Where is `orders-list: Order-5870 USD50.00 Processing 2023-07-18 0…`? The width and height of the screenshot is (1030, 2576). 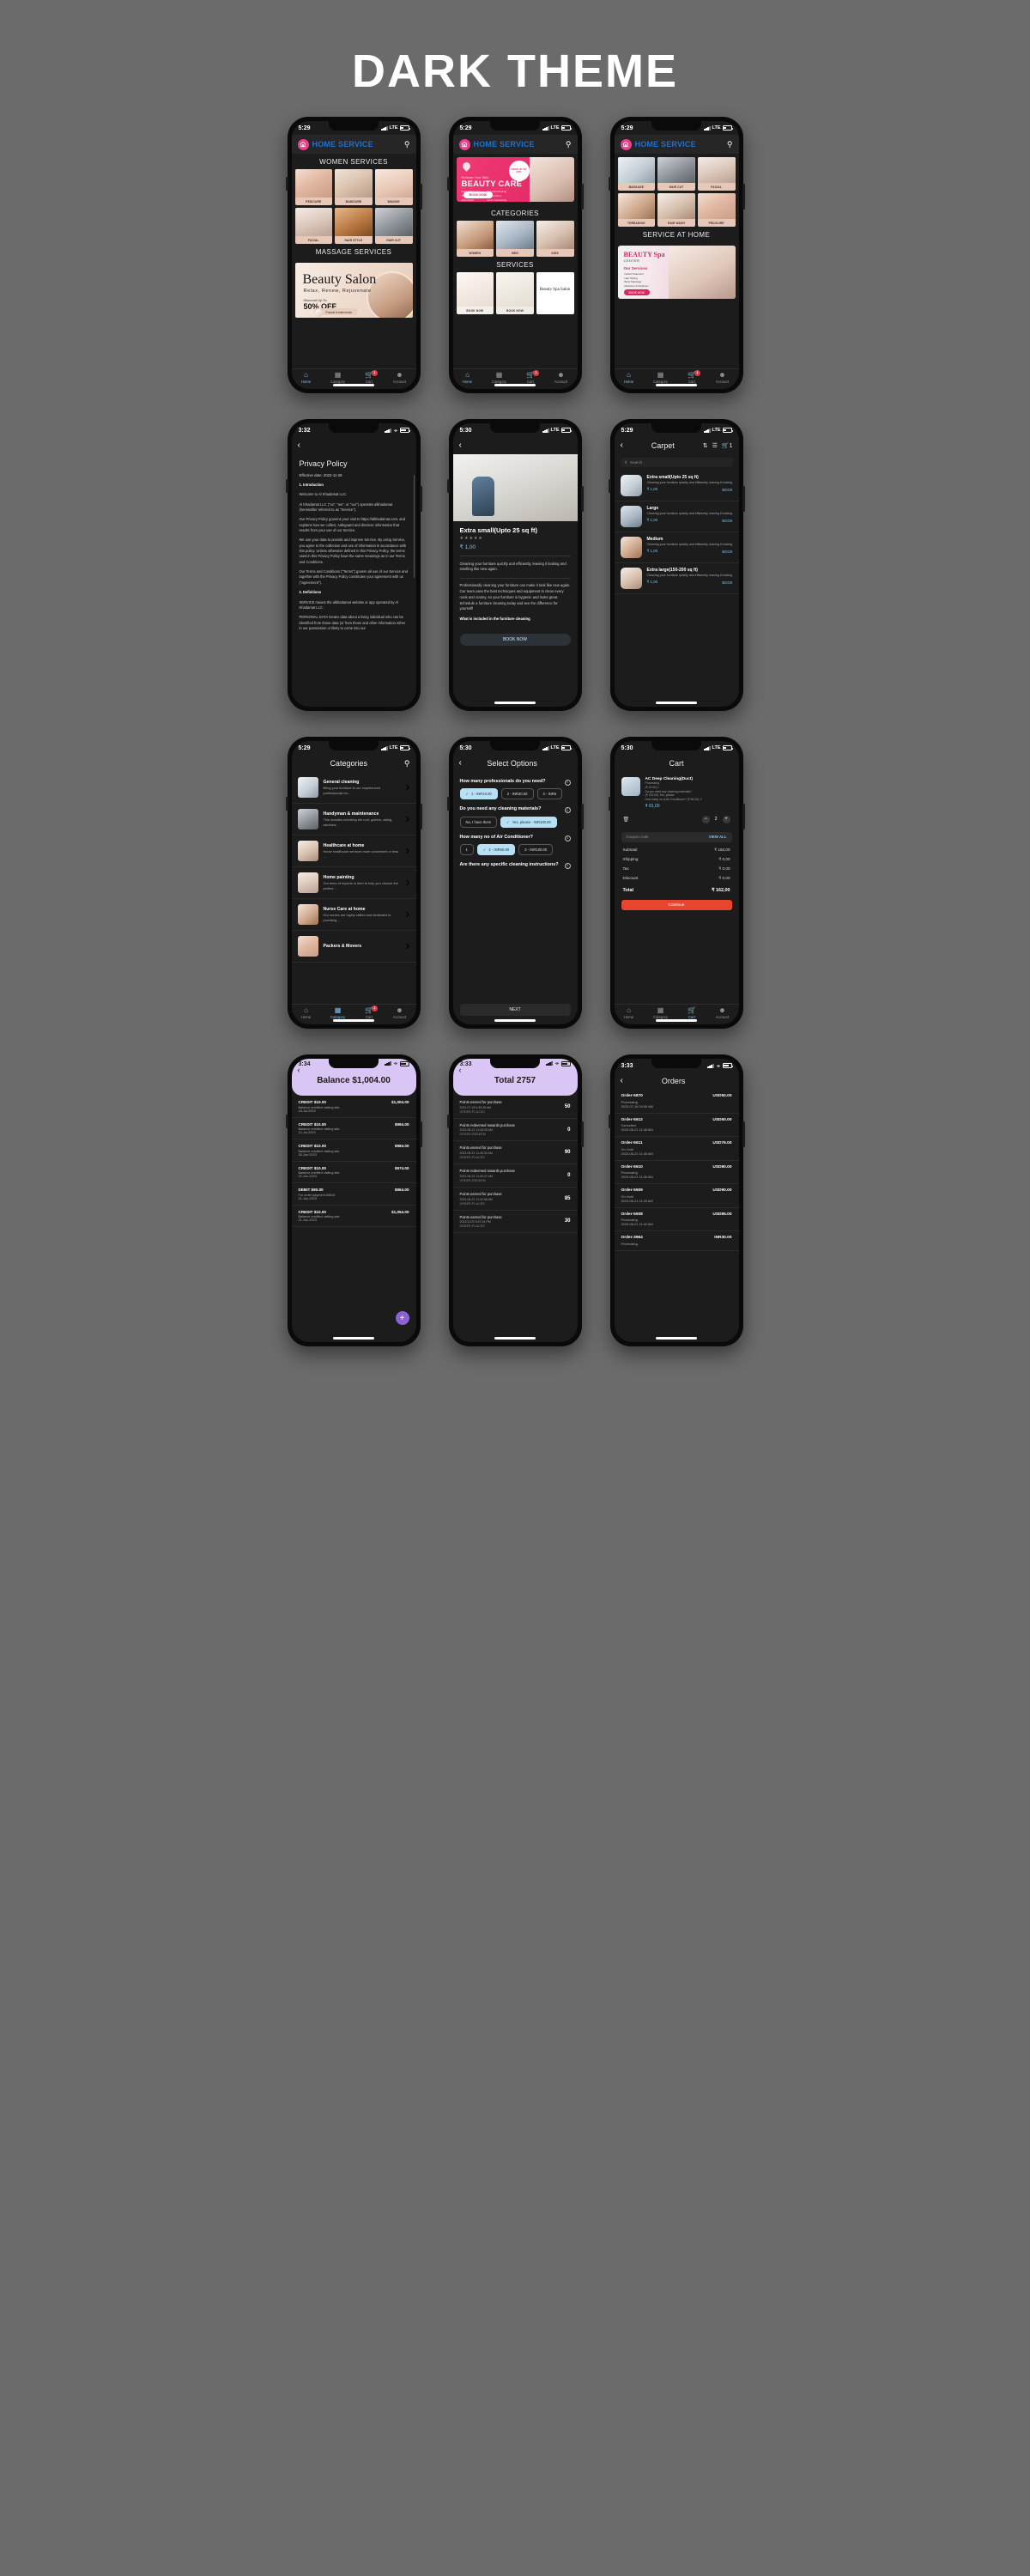 orders-list: Order-5870 USD50.00 Processing 2023-07-18 0… is located at coordinates (676, 1216).